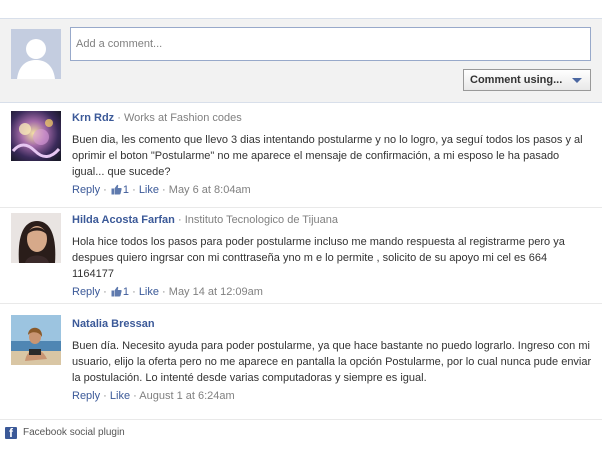 The image size is (610, 449). Describe the element at coordinates (11, 433) in the screenshot. I see `facebook-icon: f` at that location.